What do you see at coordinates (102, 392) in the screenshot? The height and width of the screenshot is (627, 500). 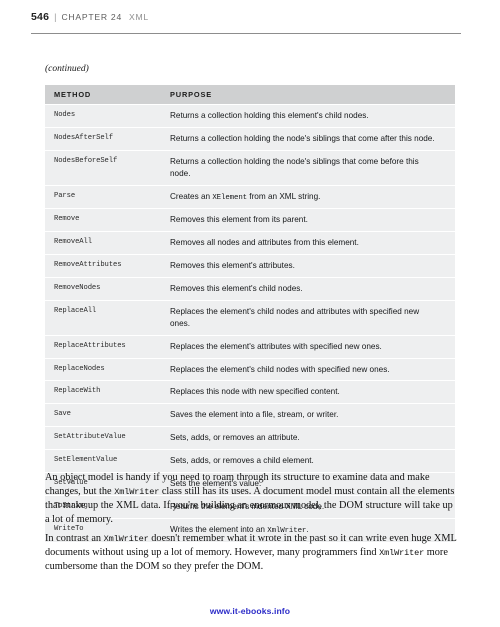 I see `cell-method-name: ReplaceWith` at bounding box center [102, 392].